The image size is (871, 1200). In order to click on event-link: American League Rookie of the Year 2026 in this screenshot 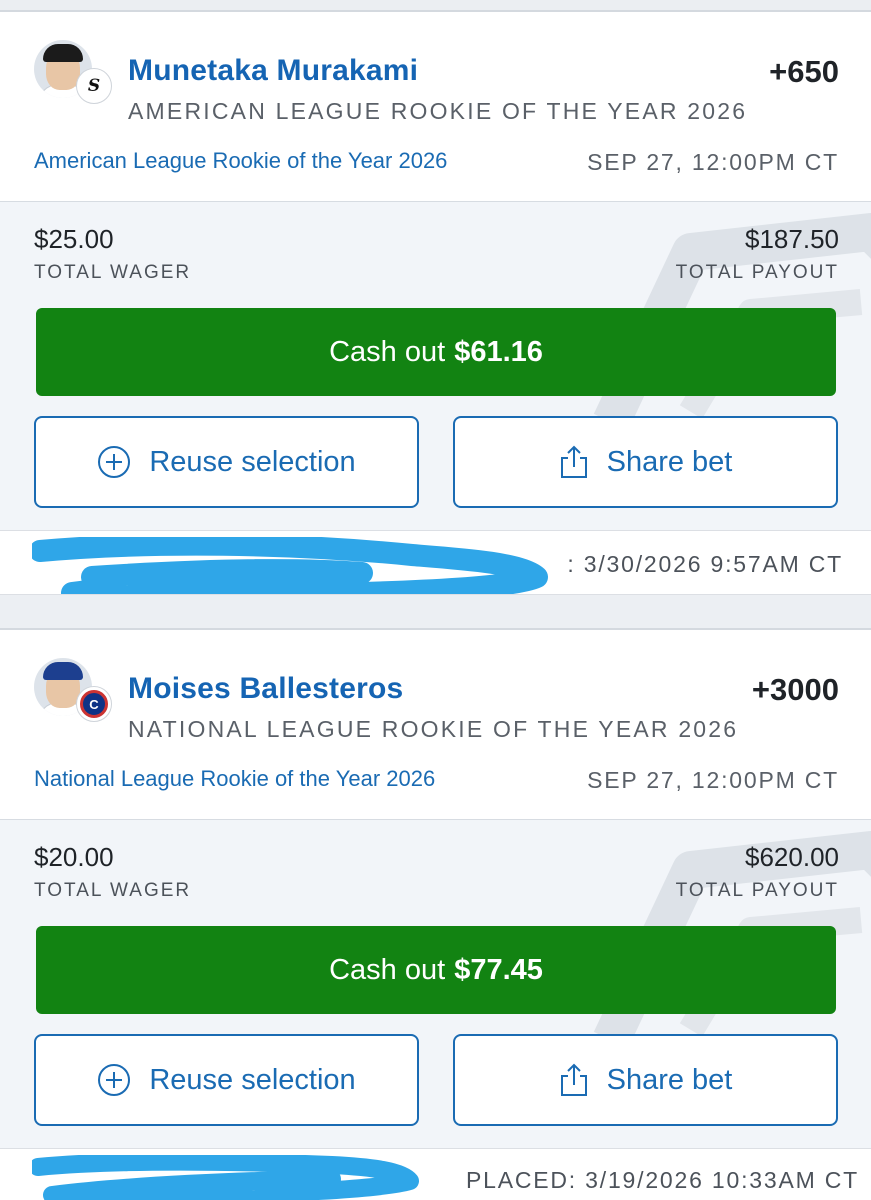, I will do `click(240, 161)`.